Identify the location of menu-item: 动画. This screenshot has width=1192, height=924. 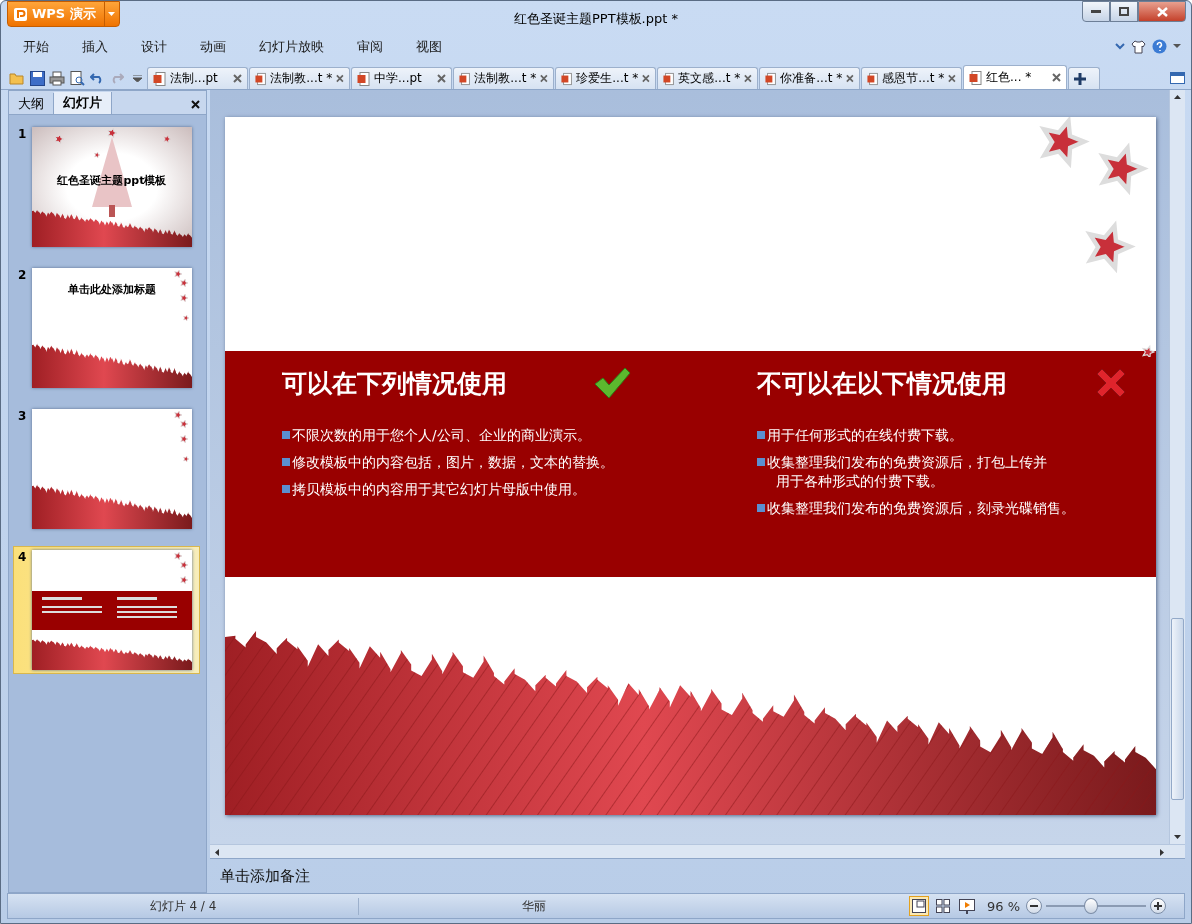
(213, 46).